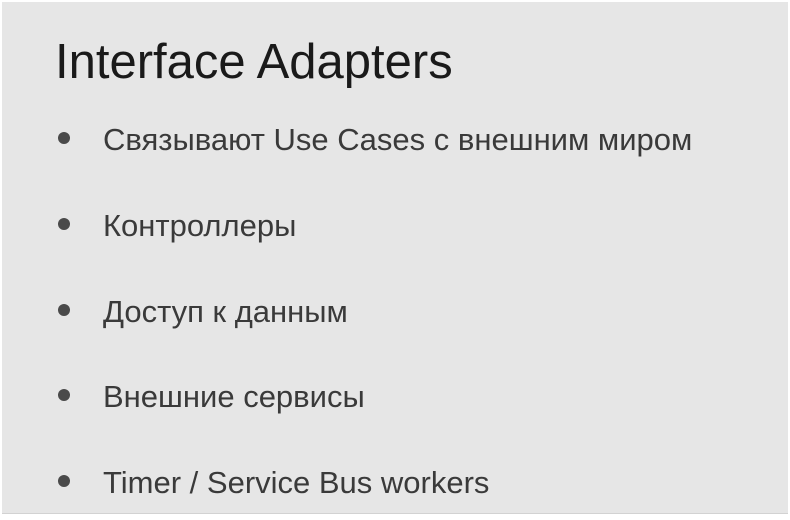  What do you see at coordinates (398, 139) in the screenshot?
I see `bullet-text: Связывают Use Cases с внешним миром` at bounding box center [398, 139].